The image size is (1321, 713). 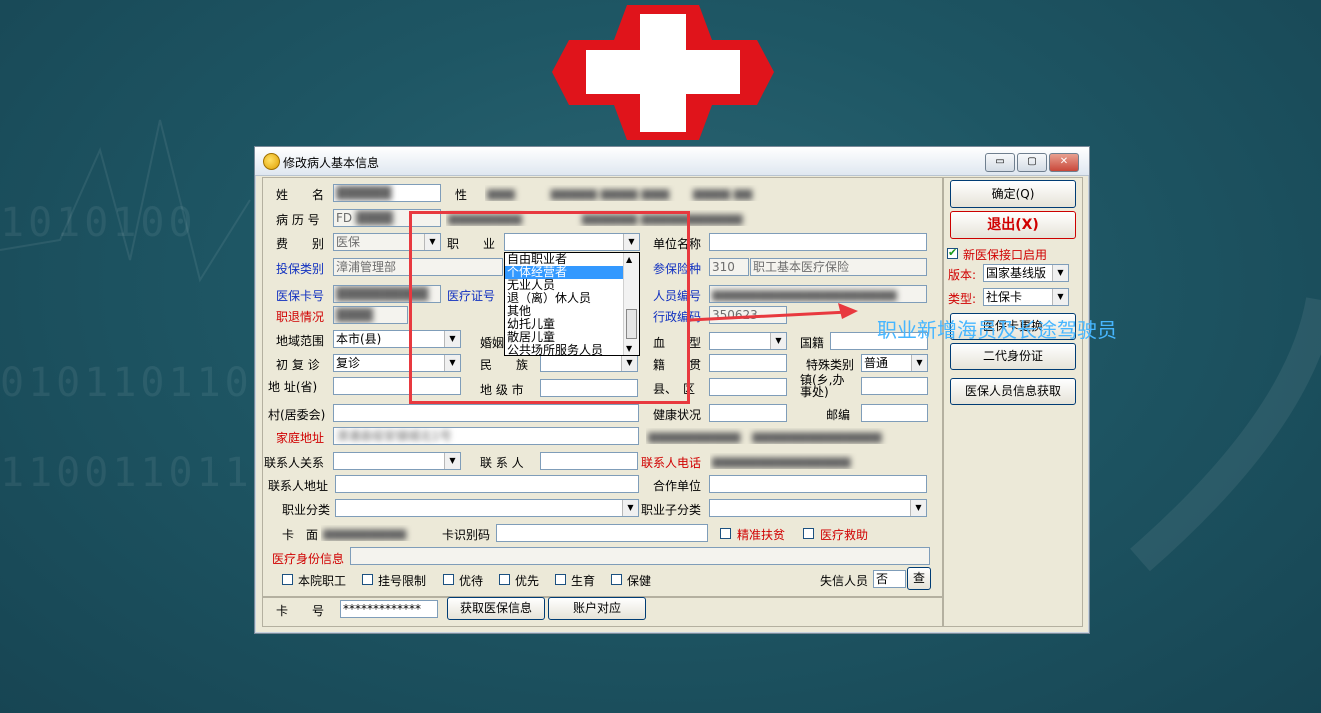 I want to click on unit-name-field, so click(x=818, y=242).